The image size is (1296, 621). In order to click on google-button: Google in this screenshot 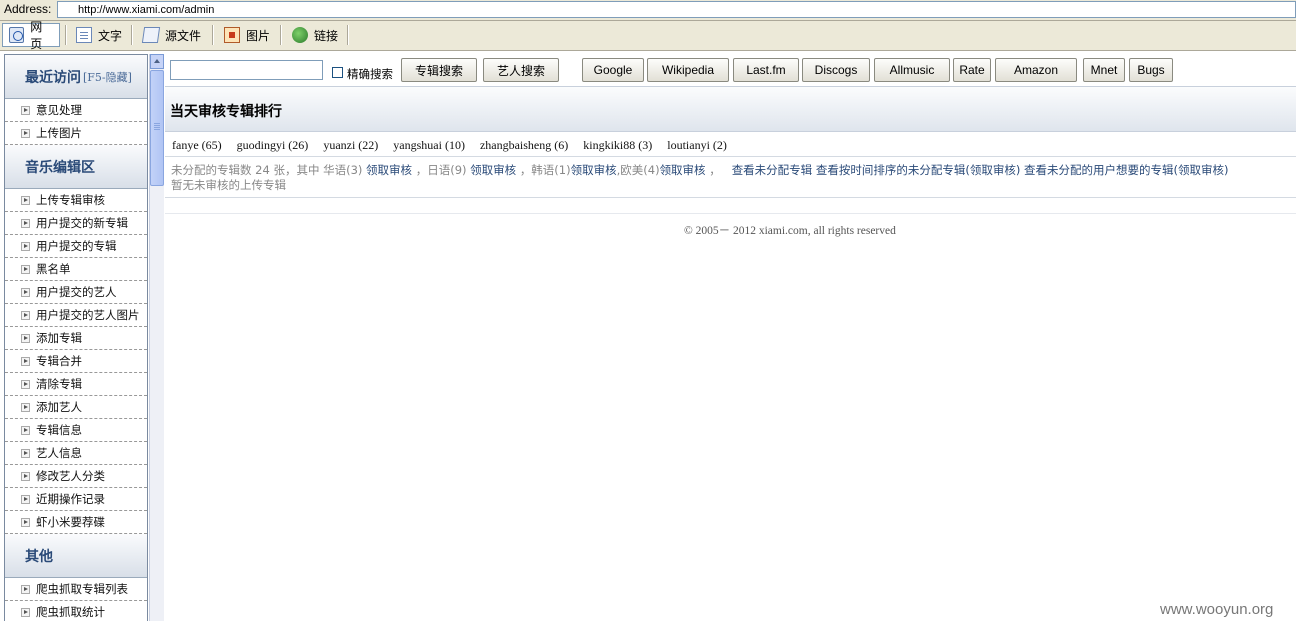, I will do `click(613, 70)`.